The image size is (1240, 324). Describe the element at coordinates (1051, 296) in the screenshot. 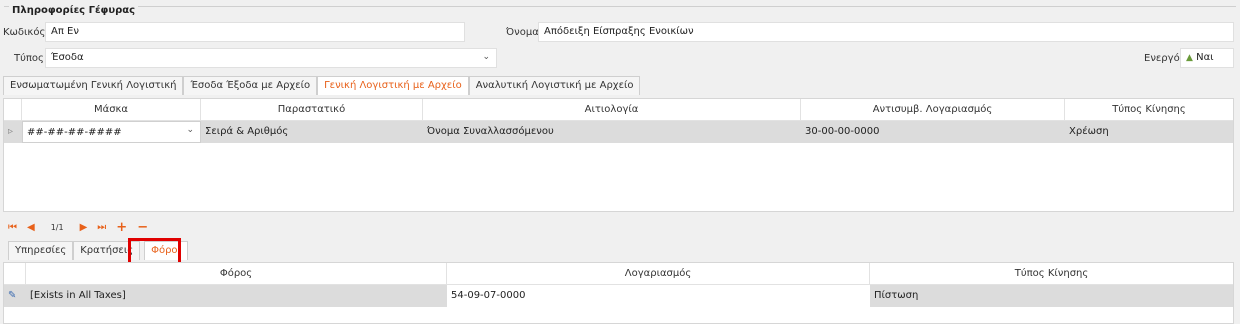

I see `movement-type-cell: Πίστωση` at that location.